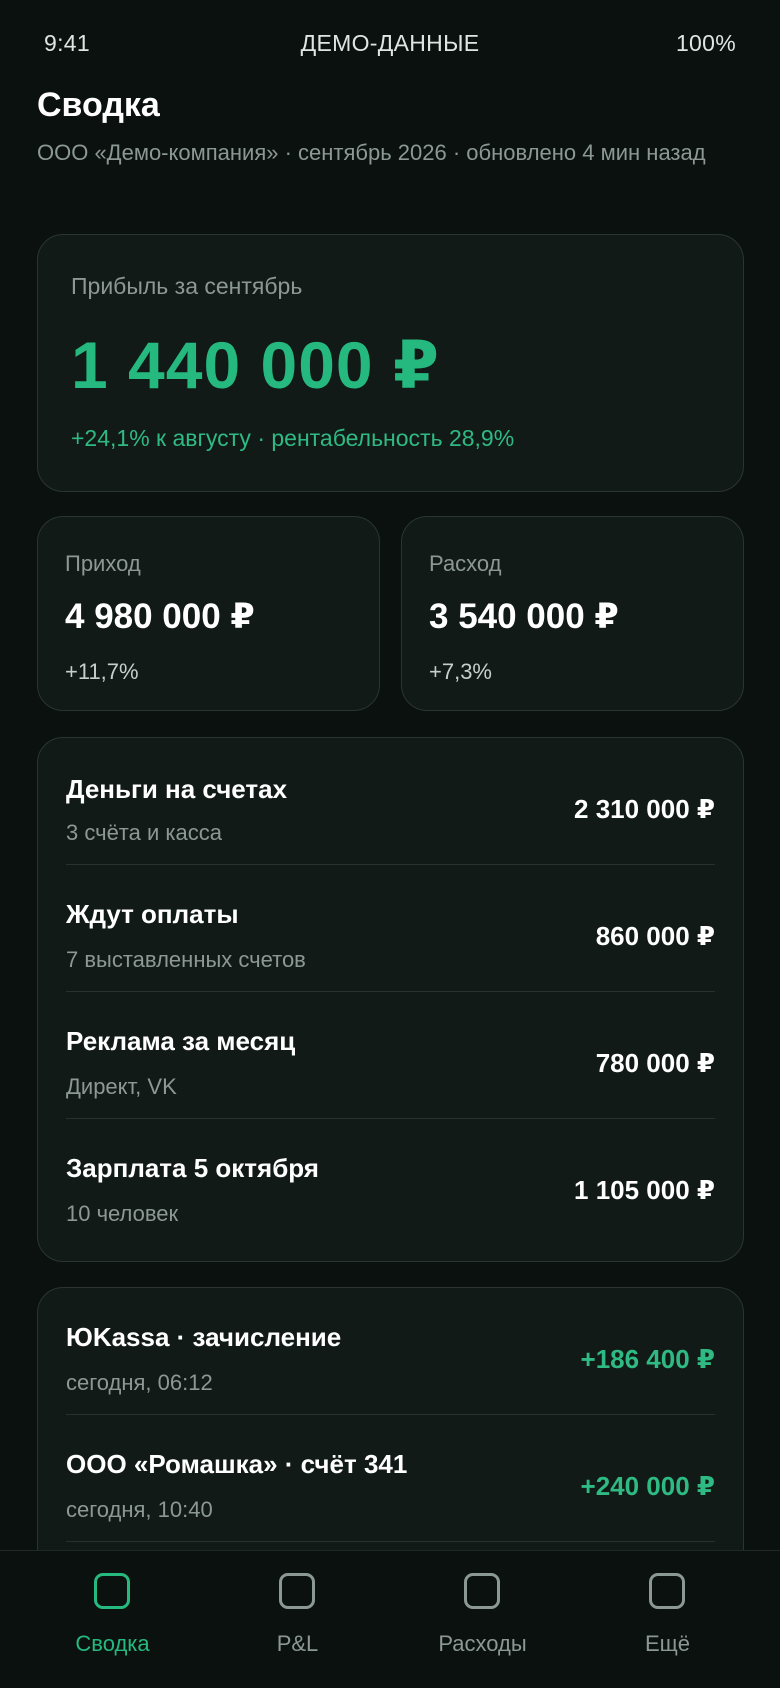  What do you see at coordinates (460, 671) in the screenshot?
I see `expense-delta: +7,3%` at bounding box center [460, 671].